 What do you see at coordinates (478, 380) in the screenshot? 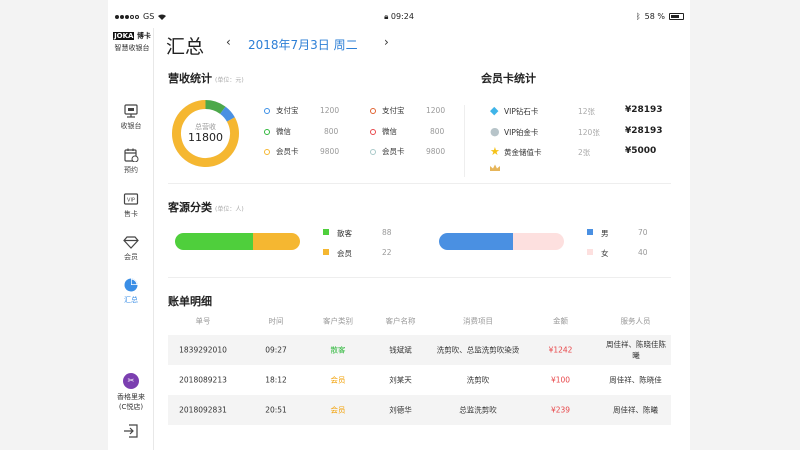
I see `bill-items: 洗剪吹` at bounding box center [478, 380].